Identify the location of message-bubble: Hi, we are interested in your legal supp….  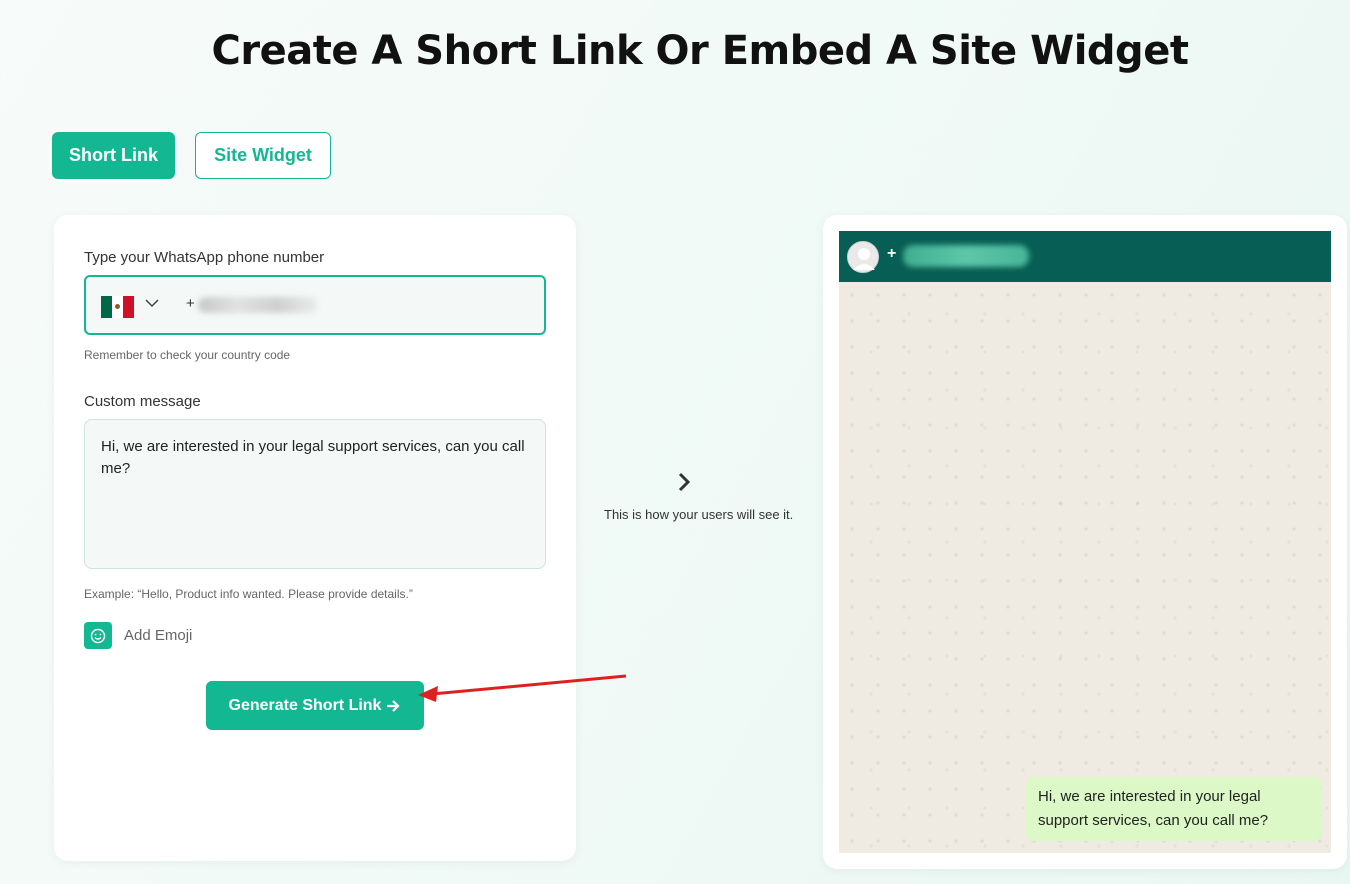
(1173, 809).